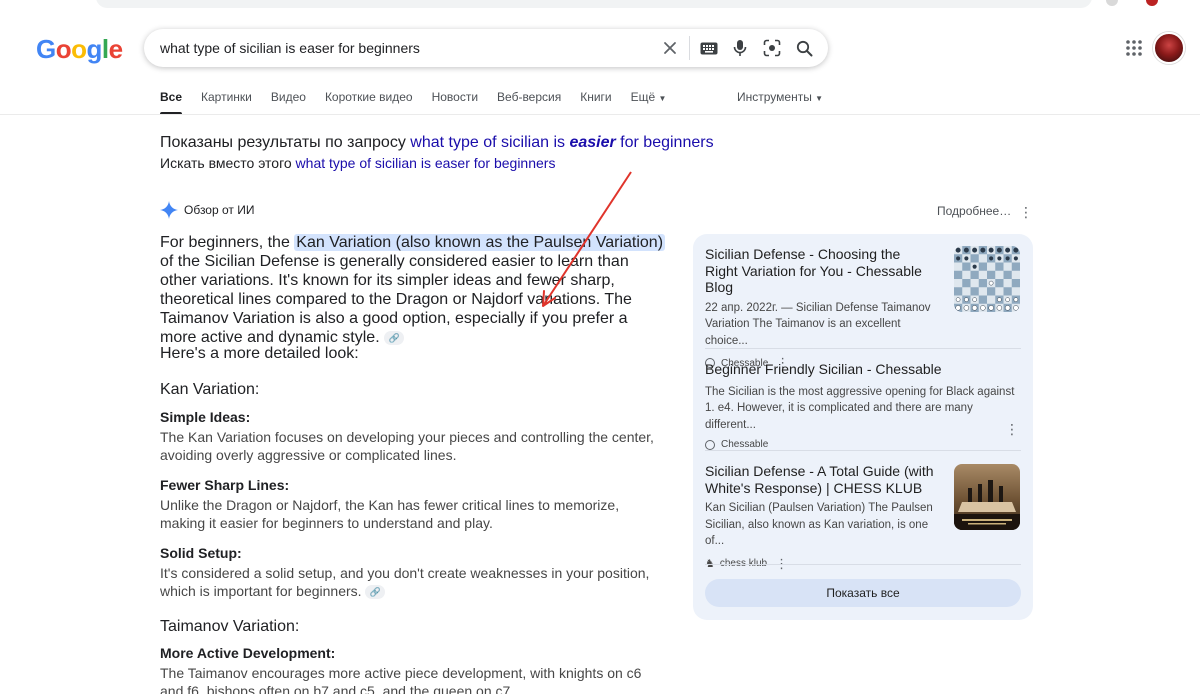  I want to click on chessboard-thumbnail, so click(987, 279).